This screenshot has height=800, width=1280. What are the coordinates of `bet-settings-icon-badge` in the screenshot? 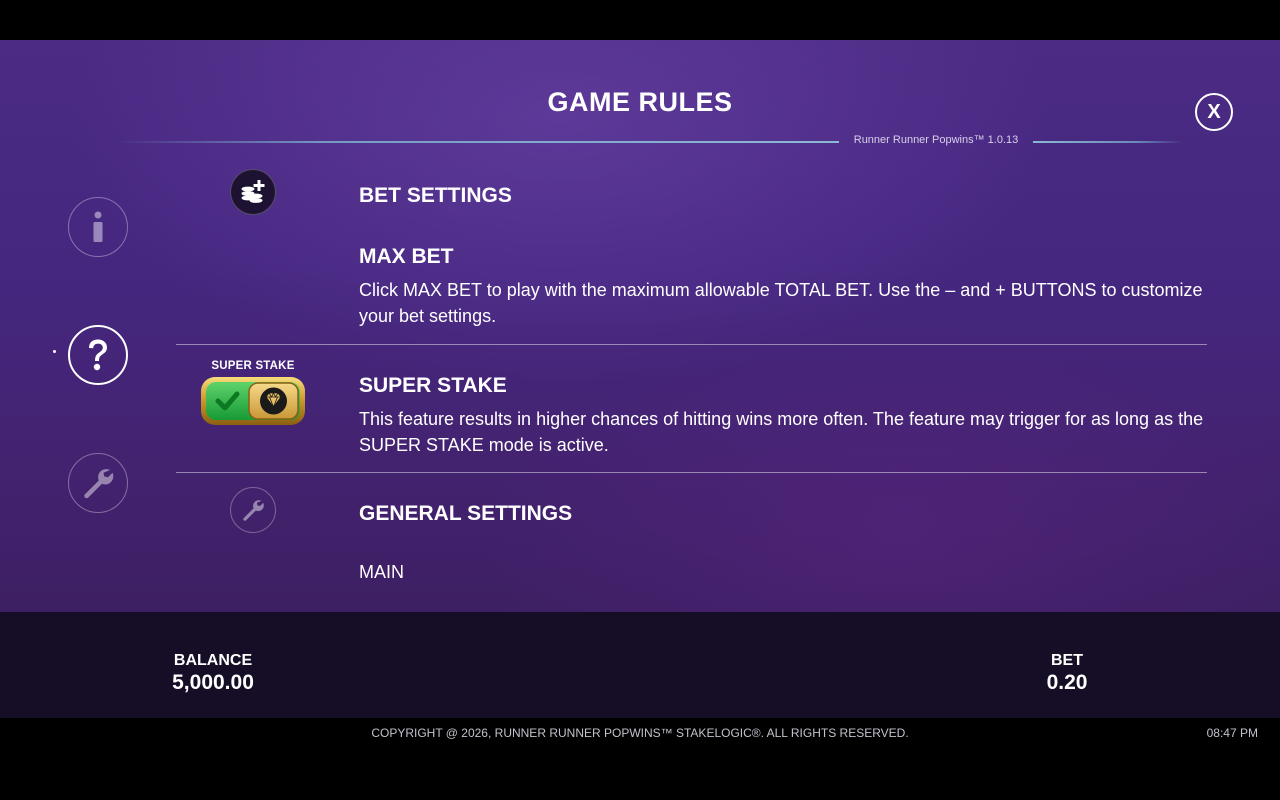 It's located at (253, 192).